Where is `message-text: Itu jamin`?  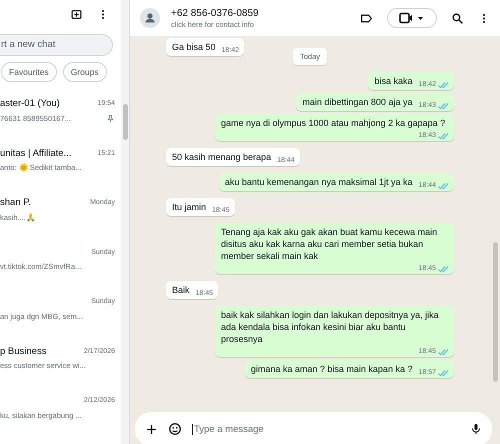
message-text: Itu jamin is located at coordinates (189, 207).